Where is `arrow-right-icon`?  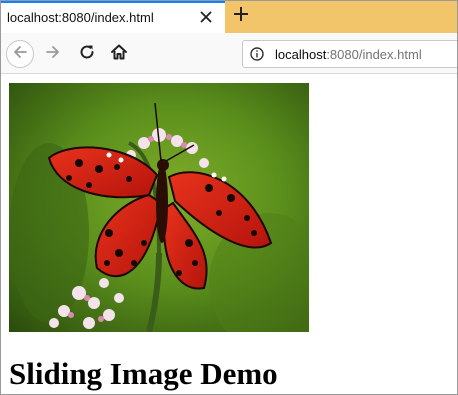 arrow-right-icon is located at coordinates (53, 54).